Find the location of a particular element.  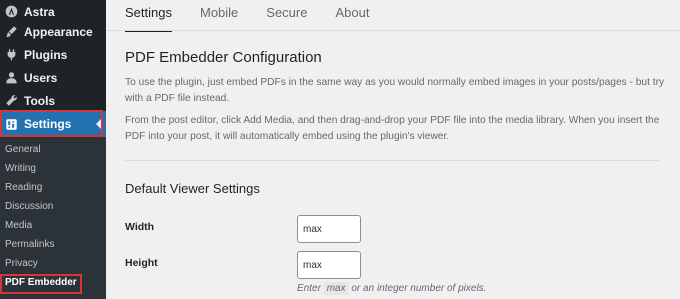

menu-item-settings: Settings is located at coordinates (53, 124).